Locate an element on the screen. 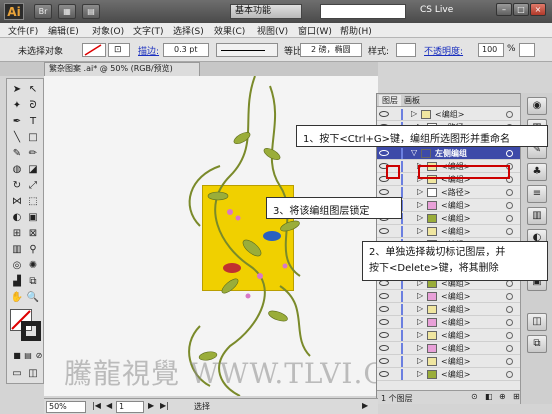 This screenshot has width=552, height=414. new-sublayer-icon: ⊕ is located at coordinates (502, 396).